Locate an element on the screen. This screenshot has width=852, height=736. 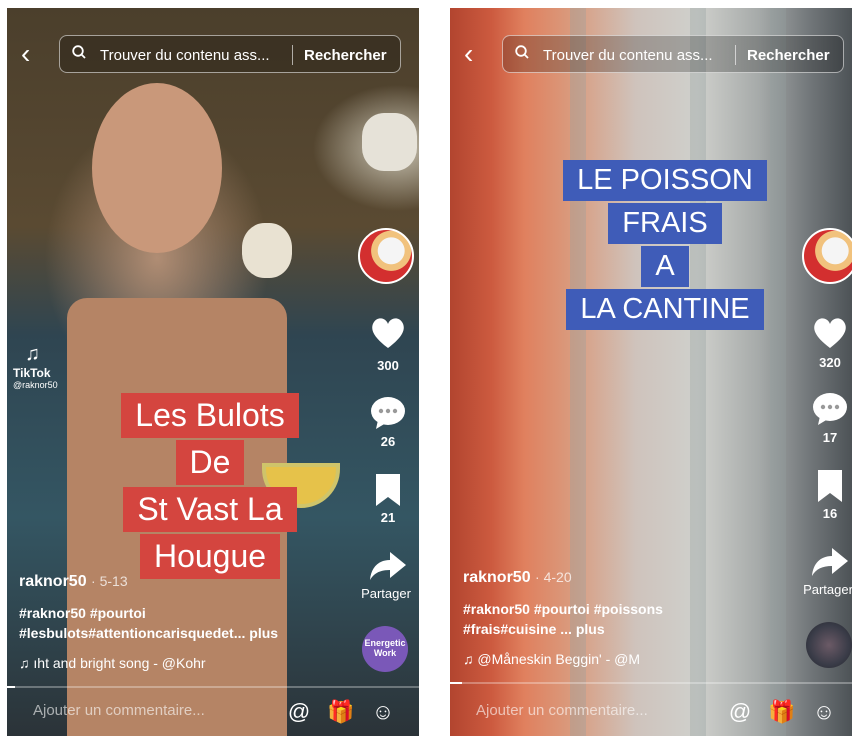
caption-line-2: De is located at coordinates (210, 462).